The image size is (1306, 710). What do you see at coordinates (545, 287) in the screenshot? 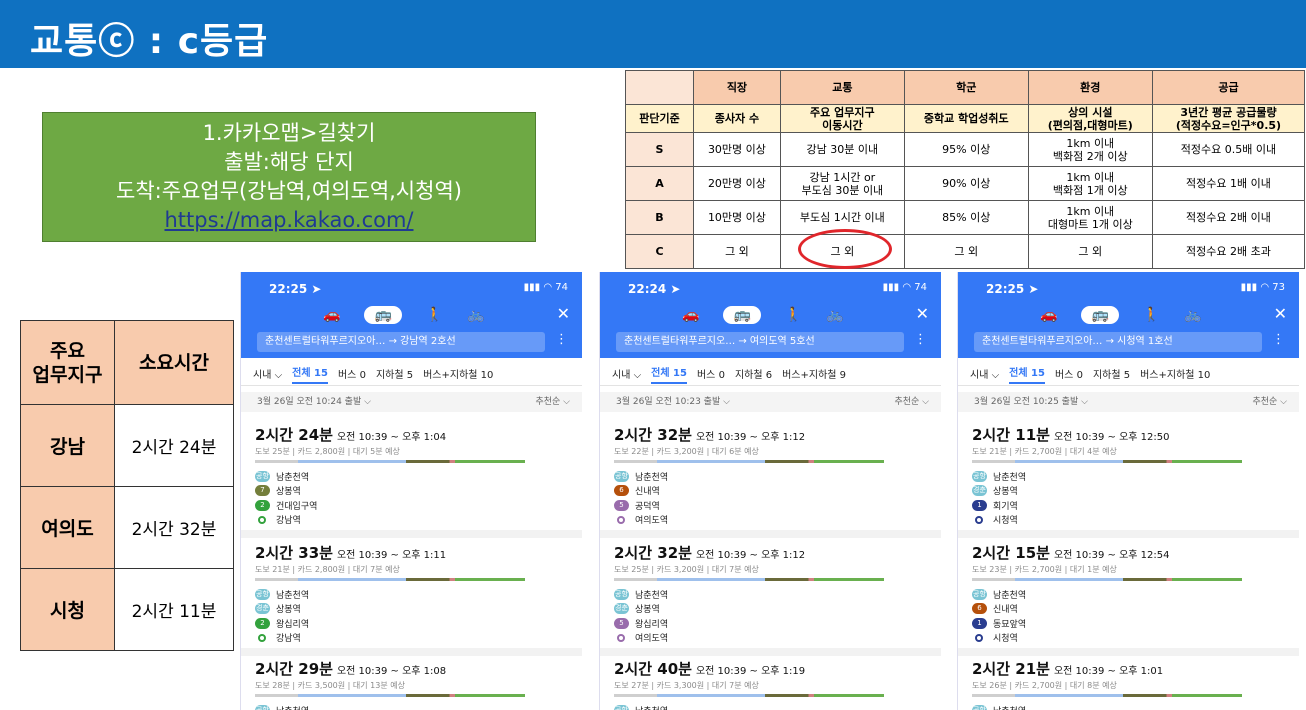
I see `status-indicators: ▮▮▮ ◠ 74` at bounding box center [545, 287].